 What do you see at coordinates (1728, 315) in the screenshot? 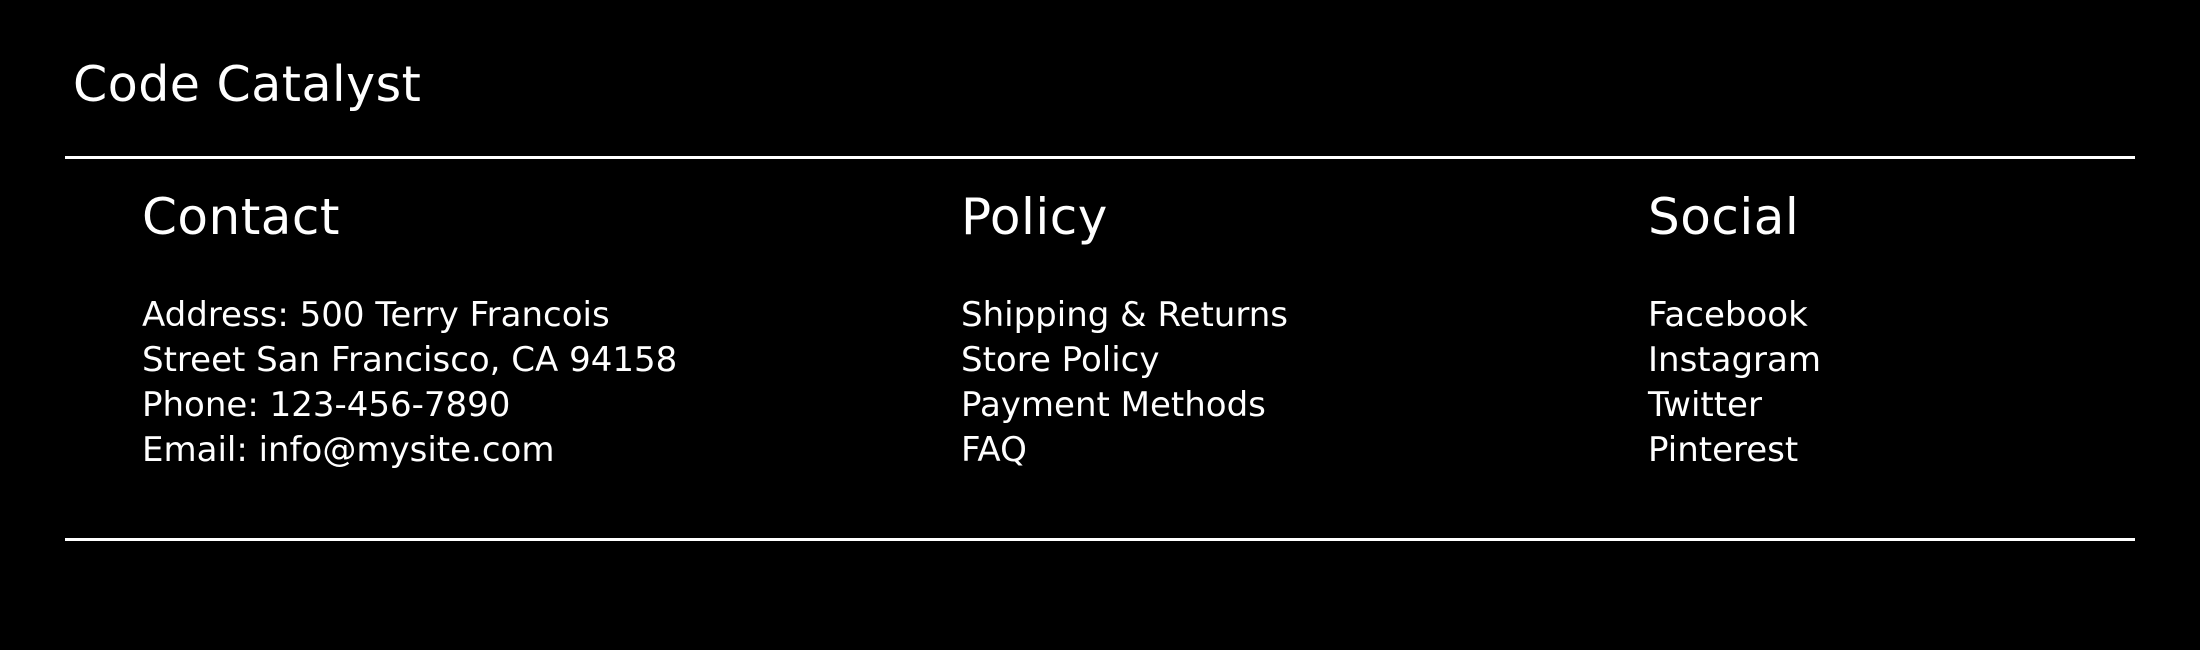
I see `facebook-link: Facebook` at bounding box center [1728, 315].